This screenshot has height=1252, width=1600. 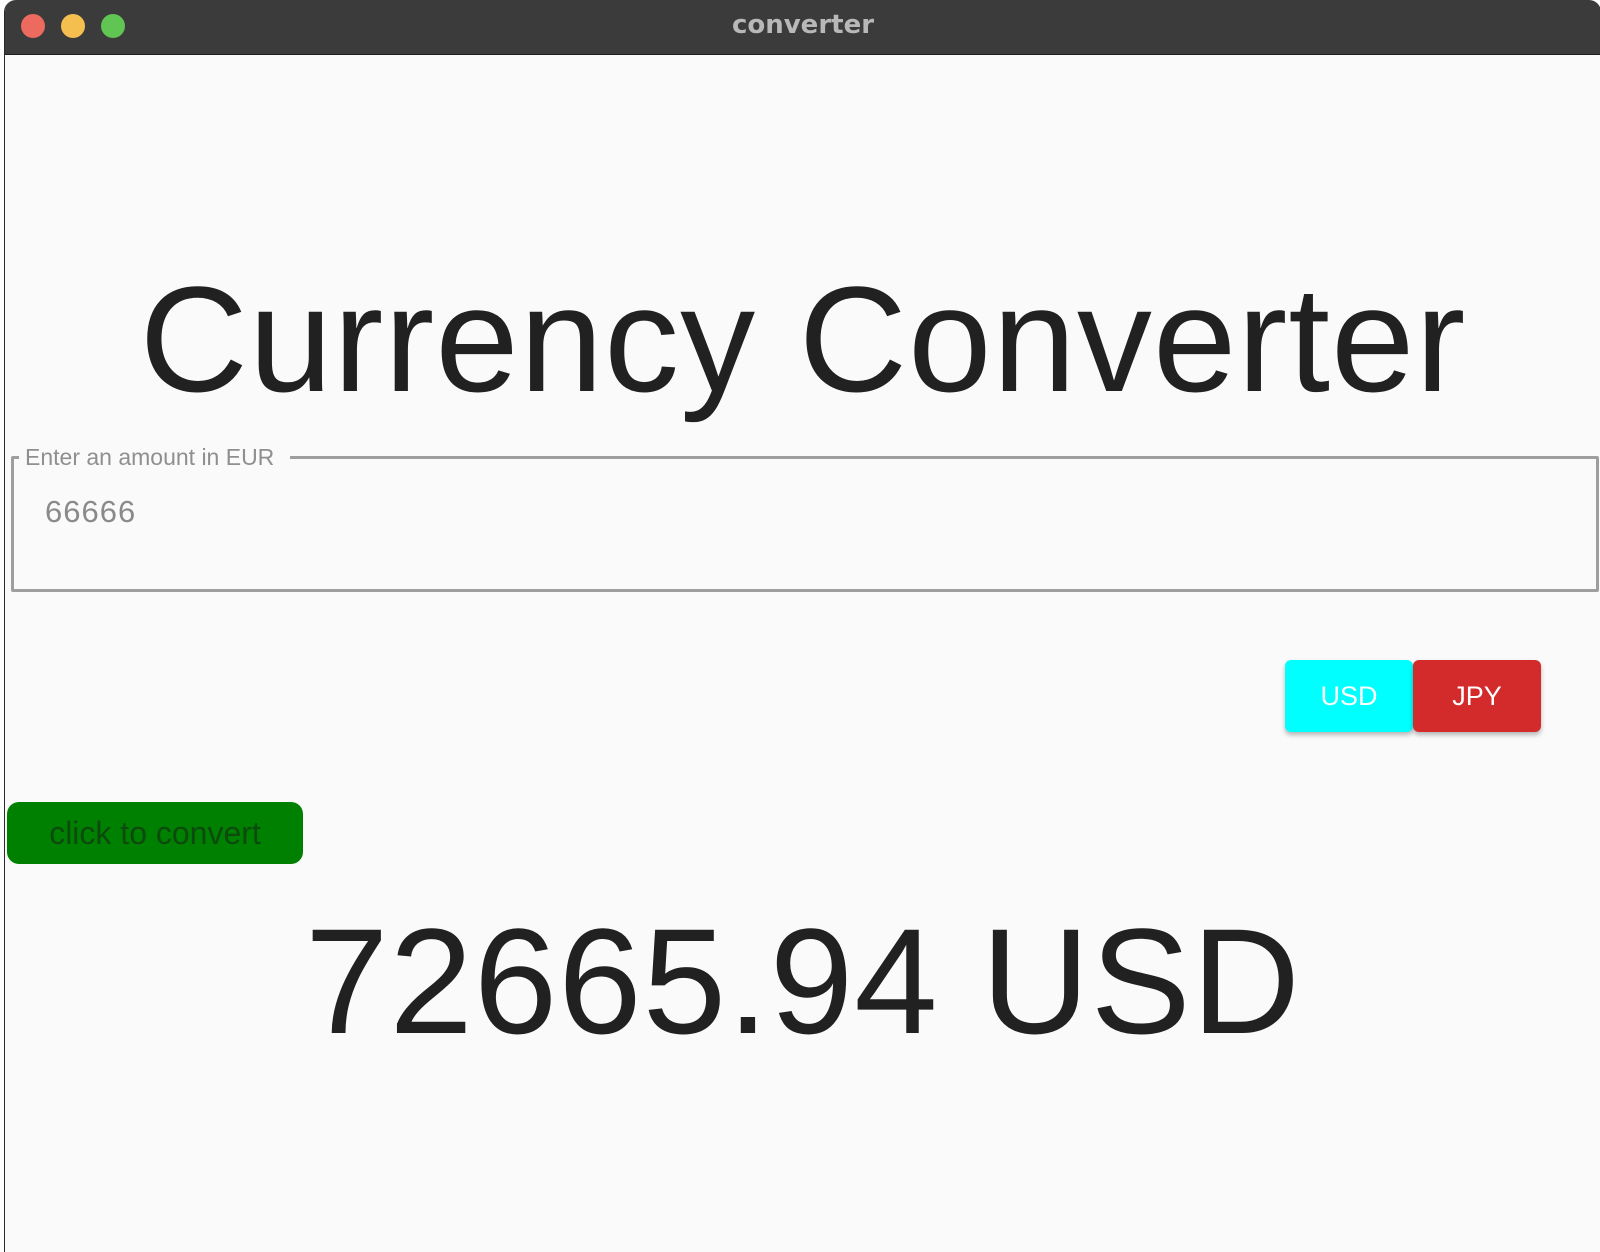 I want to click on amount-input-value: 66666, so click(x=90, y=512).